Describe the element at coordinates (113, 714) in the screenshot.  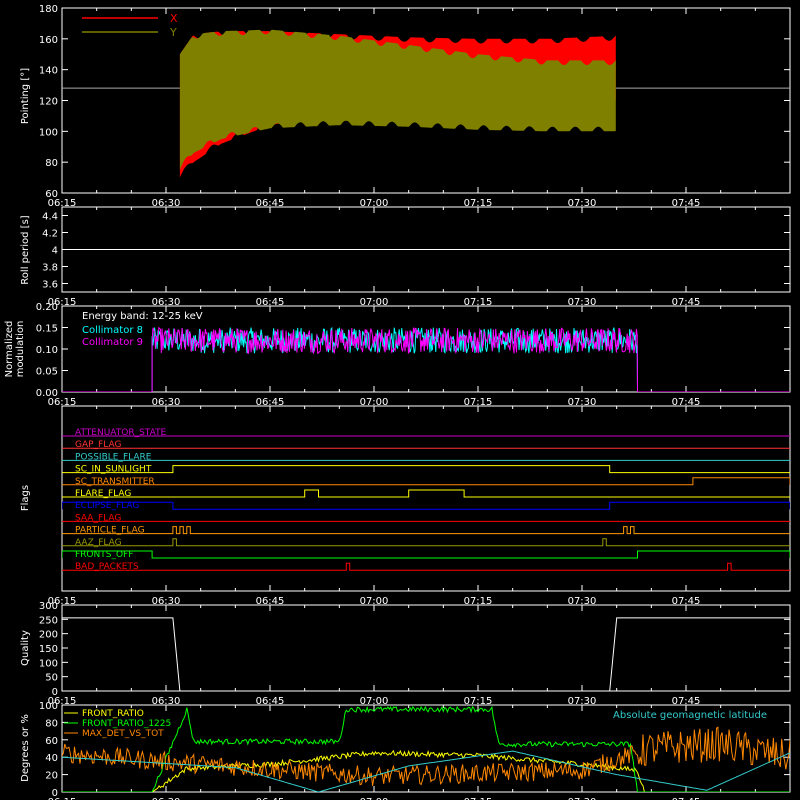
I see `legend-label: FRONT_RATIO` at that location.